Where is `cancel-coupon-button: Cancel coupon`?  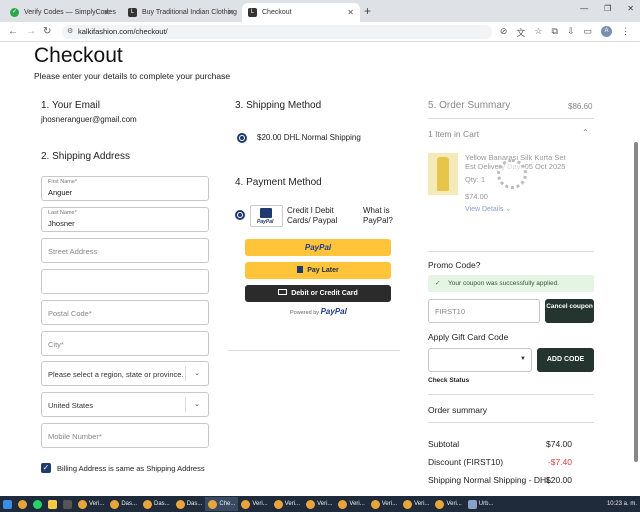 cancel-coupon-button: Cancel coupon is located at coordinates (569, 311).